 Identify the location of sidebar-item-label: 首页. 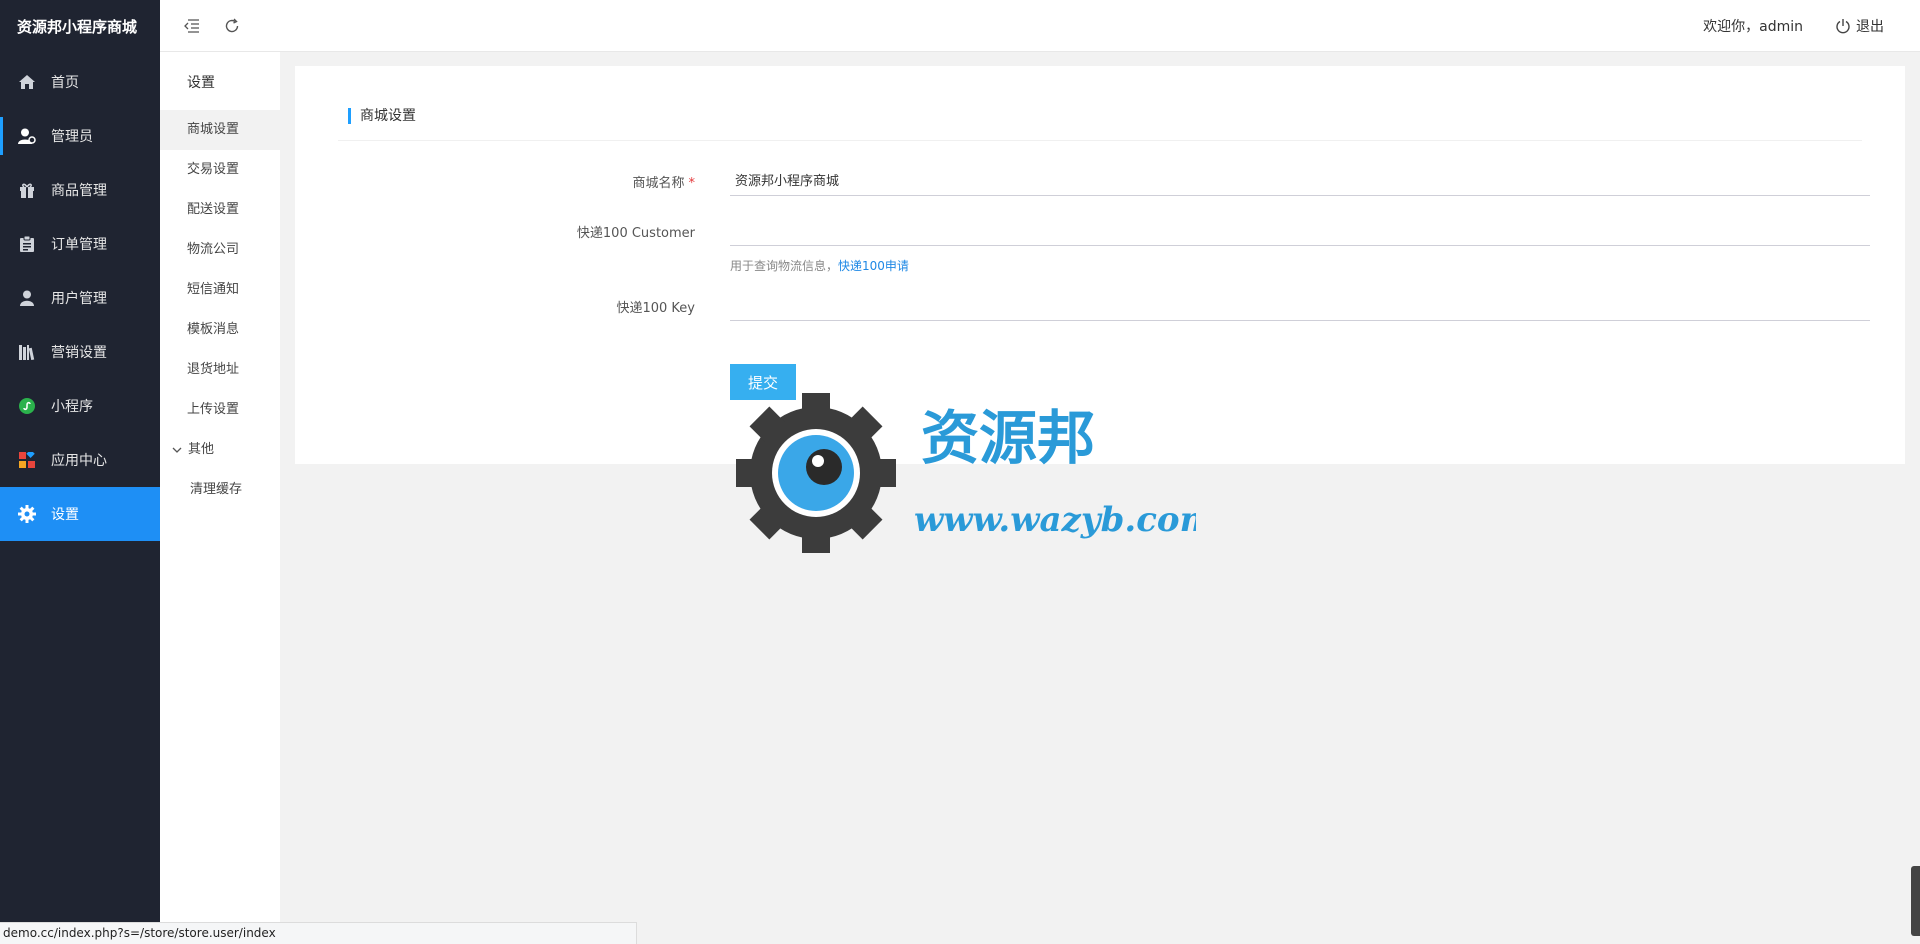
(65, 83).